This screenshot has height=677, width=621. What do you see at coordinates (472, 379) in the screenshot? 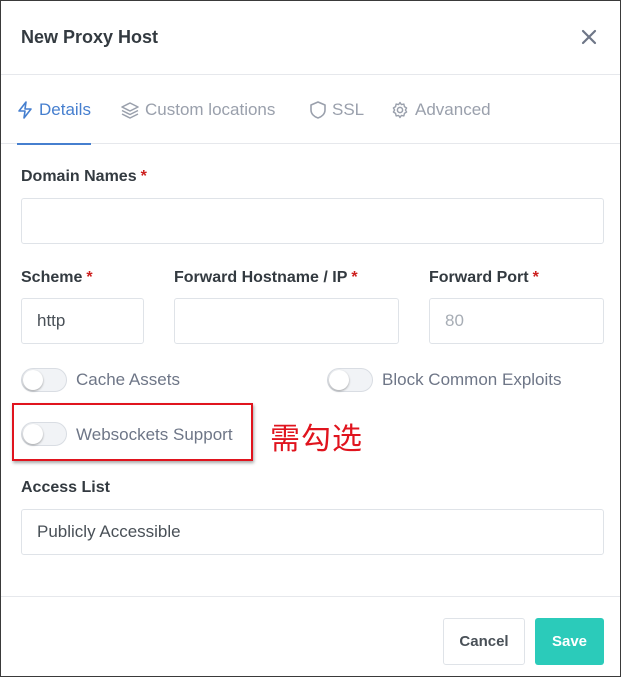
I see `block-exploits-label: Block Common Exploits` at bounding box center [472, 379].